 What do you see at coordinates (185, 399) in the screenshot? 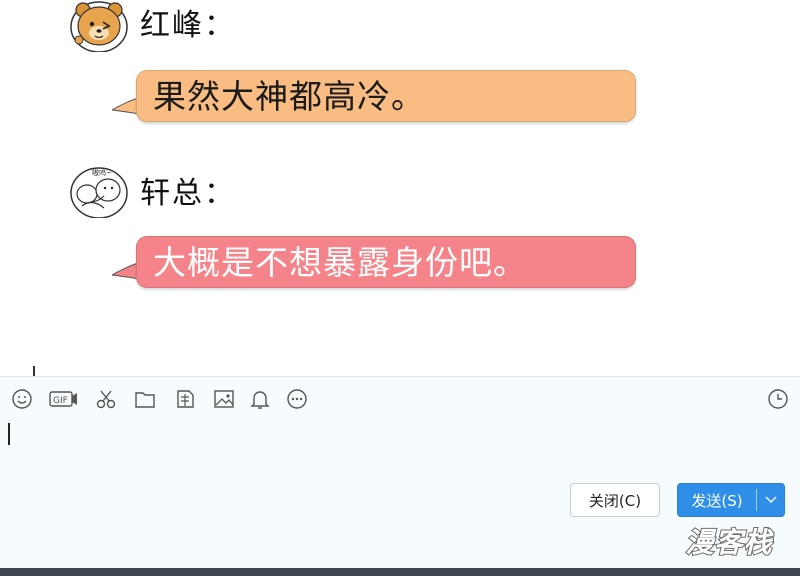
I see `document-icon` at bounding box center [185, 399].